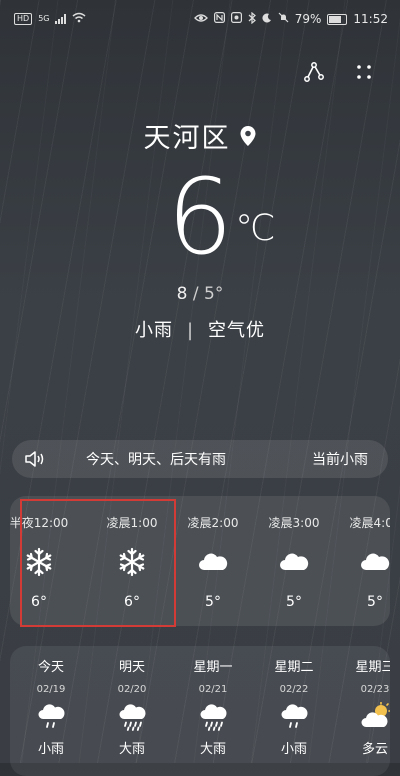  I want to click on more-dots-icon, so click(364, 72).